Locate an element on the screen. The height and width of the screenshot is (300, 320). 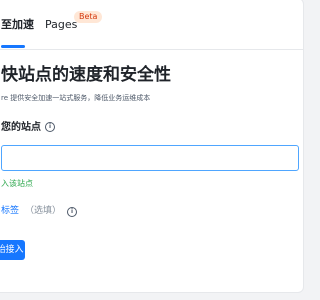
page-title: 快站点的速度和安全性 is located at coordinates (86, 75).